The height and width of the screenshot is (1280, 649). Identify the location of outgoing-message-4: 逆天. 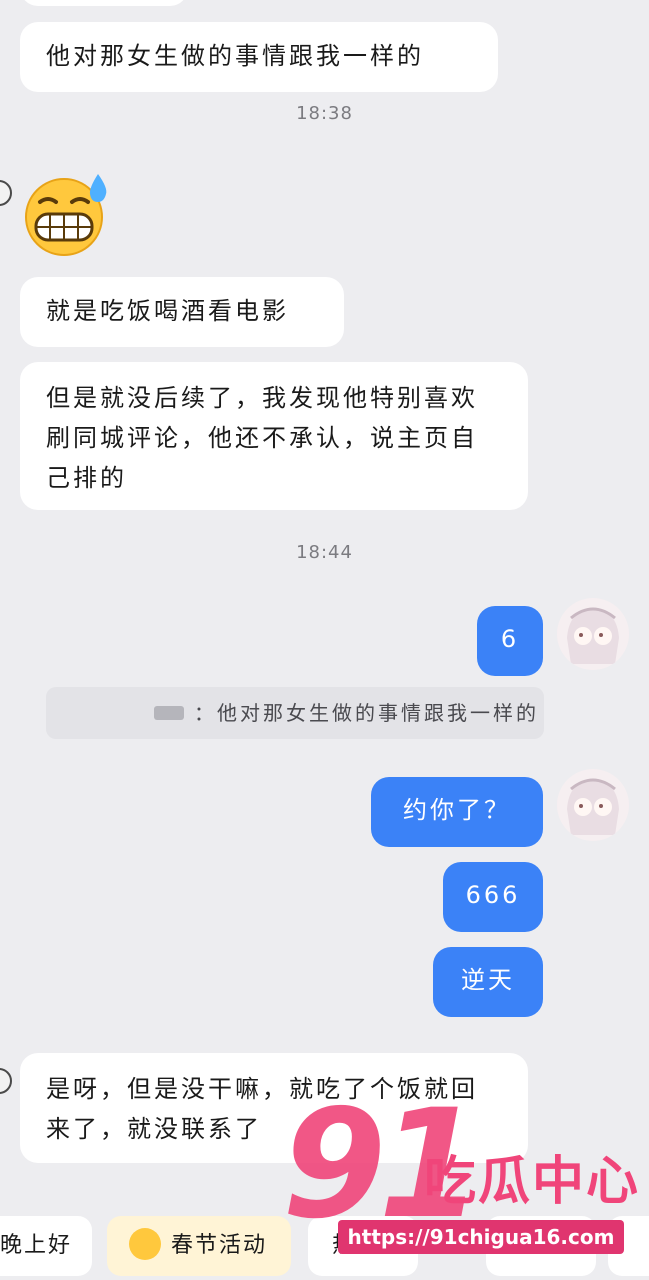
(488, 982).